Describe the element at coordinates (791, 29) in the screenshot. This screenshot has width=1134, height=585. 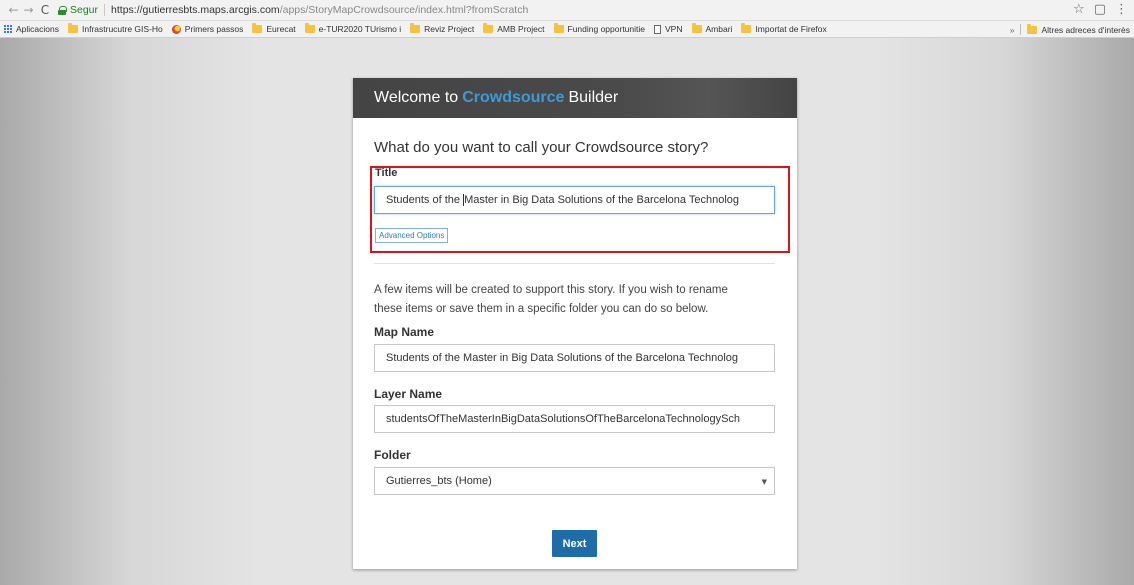
I see `bookmark-label: Importat de Firefox` at that location.